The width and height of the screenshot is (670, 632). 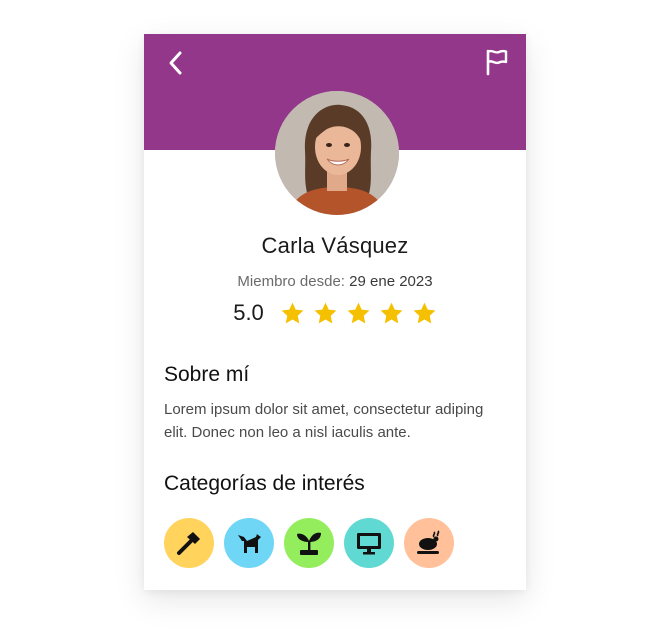 I want to click on category-pets, so click(x=249, y=543).